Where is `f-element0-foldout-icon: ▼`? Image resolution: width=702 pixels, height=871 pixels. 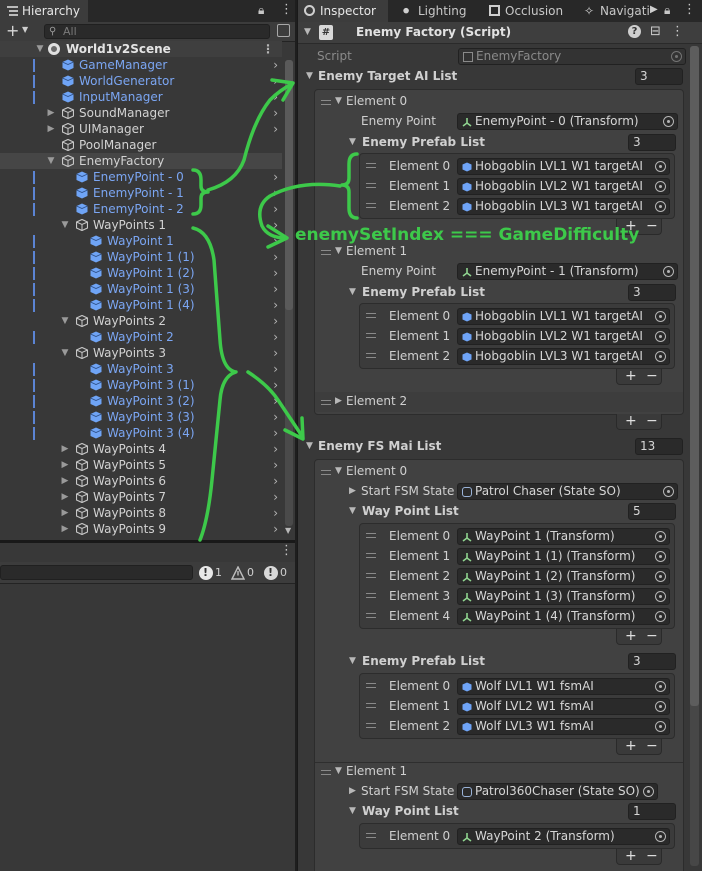
f-element0-foldout-icon: ▼ is located at coordinates (338, 471).